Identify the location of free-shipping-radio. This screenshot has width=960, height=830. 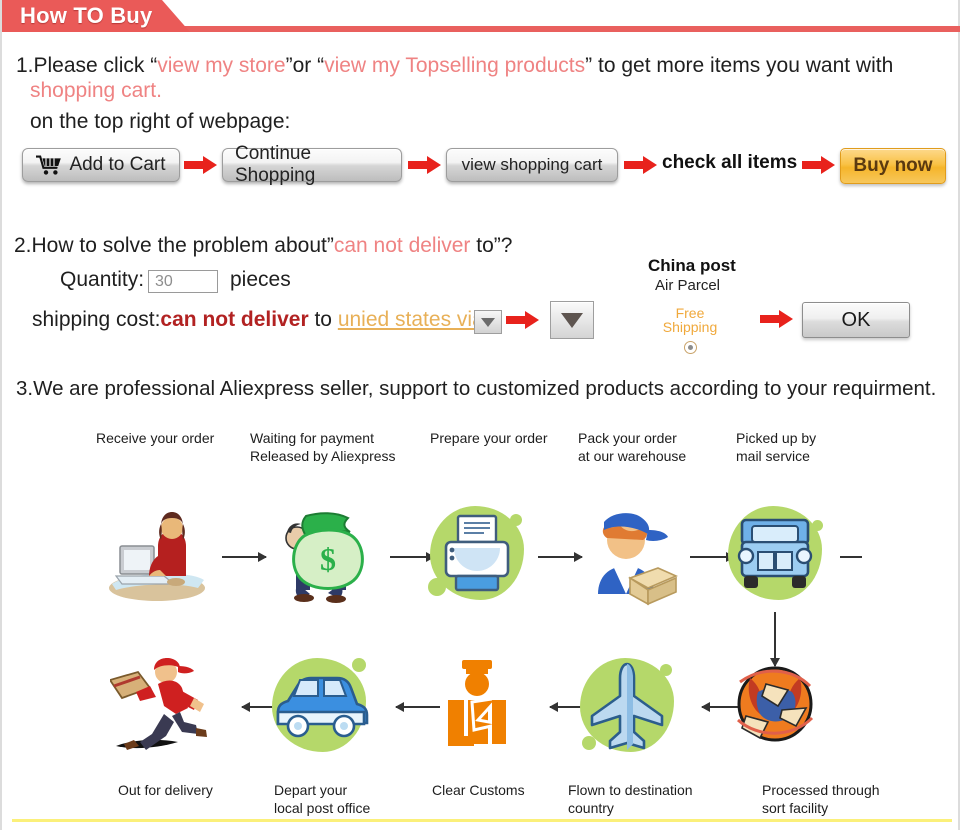
(690, 347).